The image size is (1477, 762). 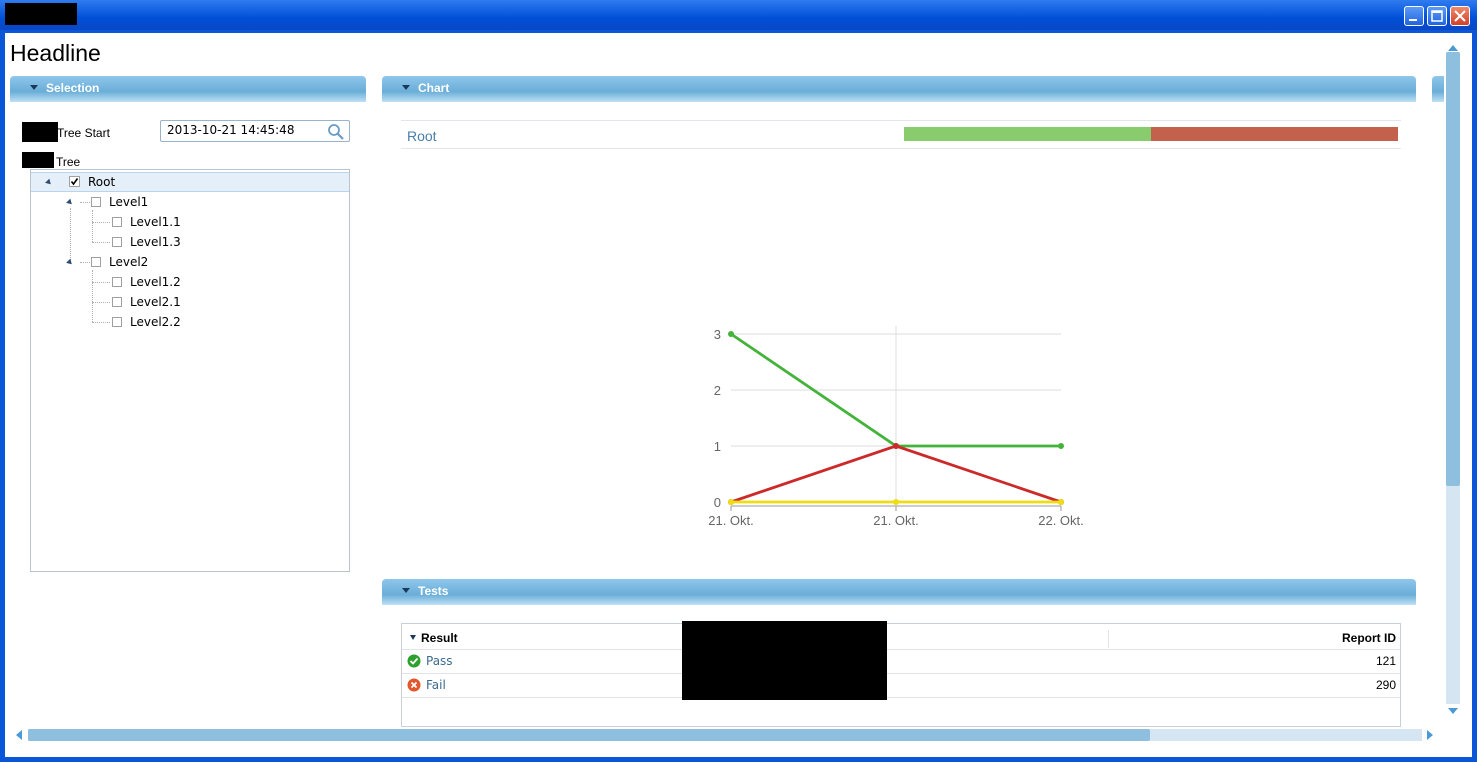 I want to click on chart-panel-header: Chart, so click(x=899, y=89).